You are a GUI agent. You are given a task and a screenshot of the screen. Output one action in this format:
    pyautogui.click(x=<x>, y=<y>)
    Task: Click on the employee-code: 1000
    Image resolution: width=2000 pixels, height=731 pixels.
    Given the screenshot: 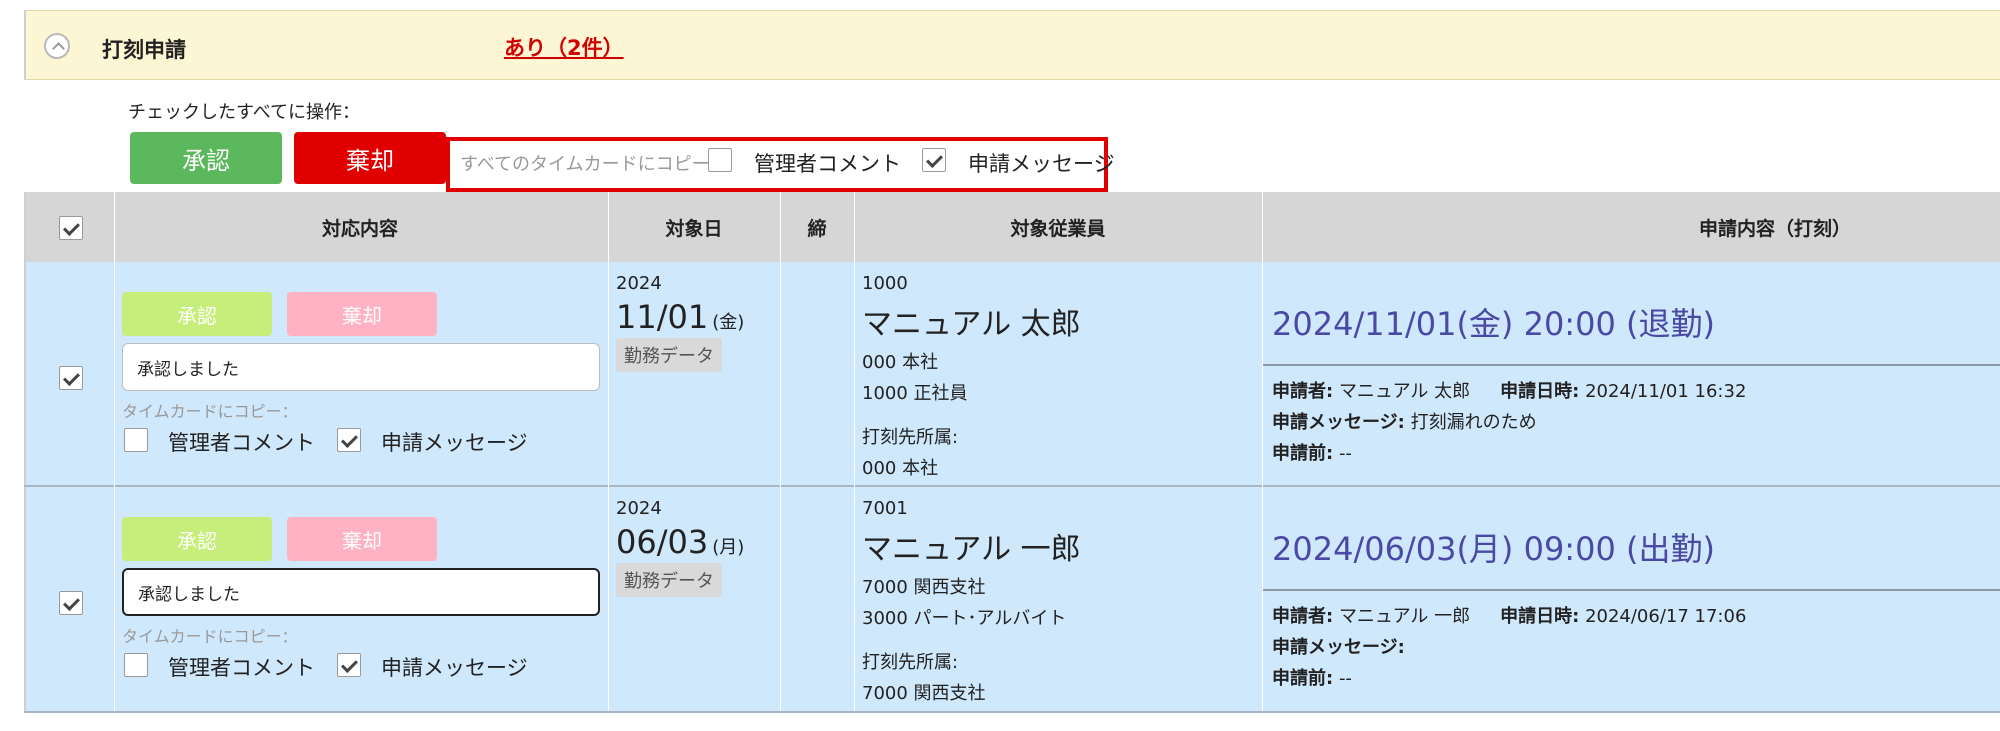 What is the action you would take?
    pyautogui.click(x=885, y=283)
    